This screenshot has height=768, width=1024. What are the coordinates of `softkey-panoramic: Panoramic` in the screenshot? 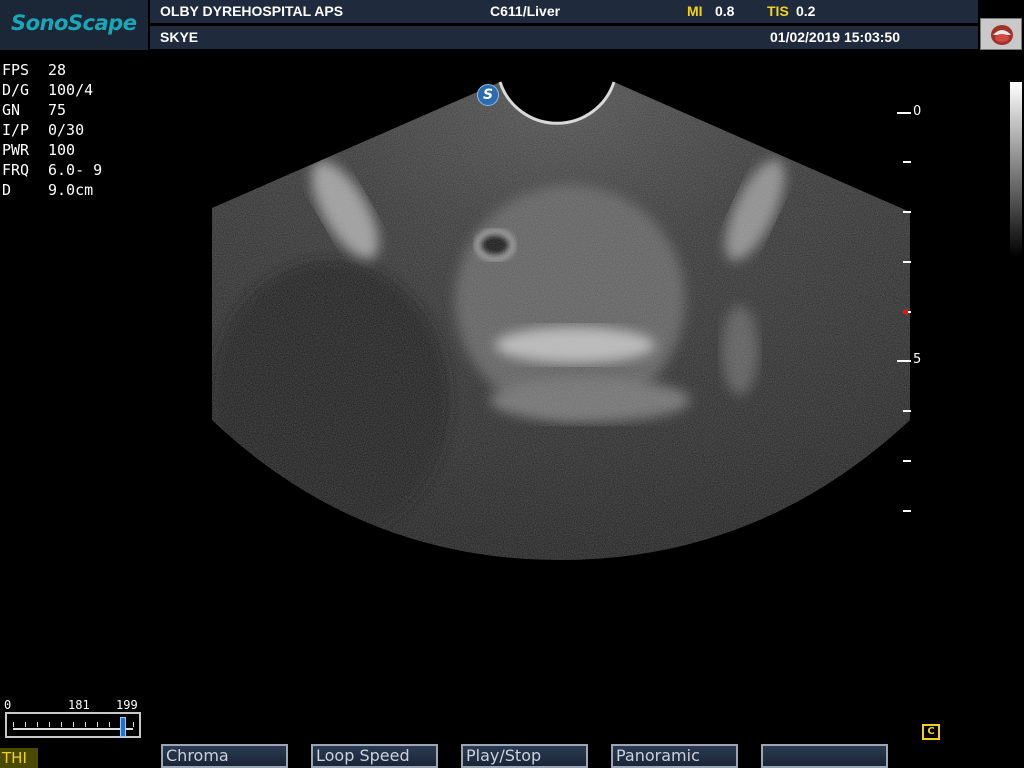 It's located at (674, 756).